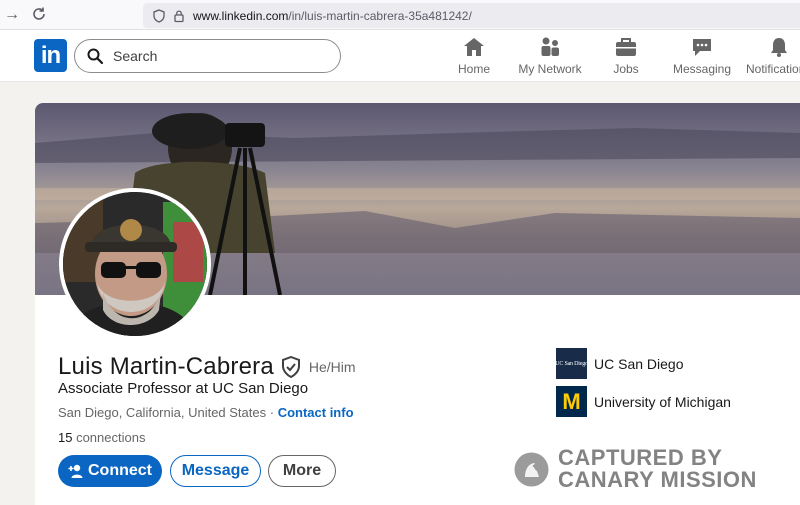 This screenshot has width=800, height=505. I want to click on nav-home: Home, so click(474, 58).